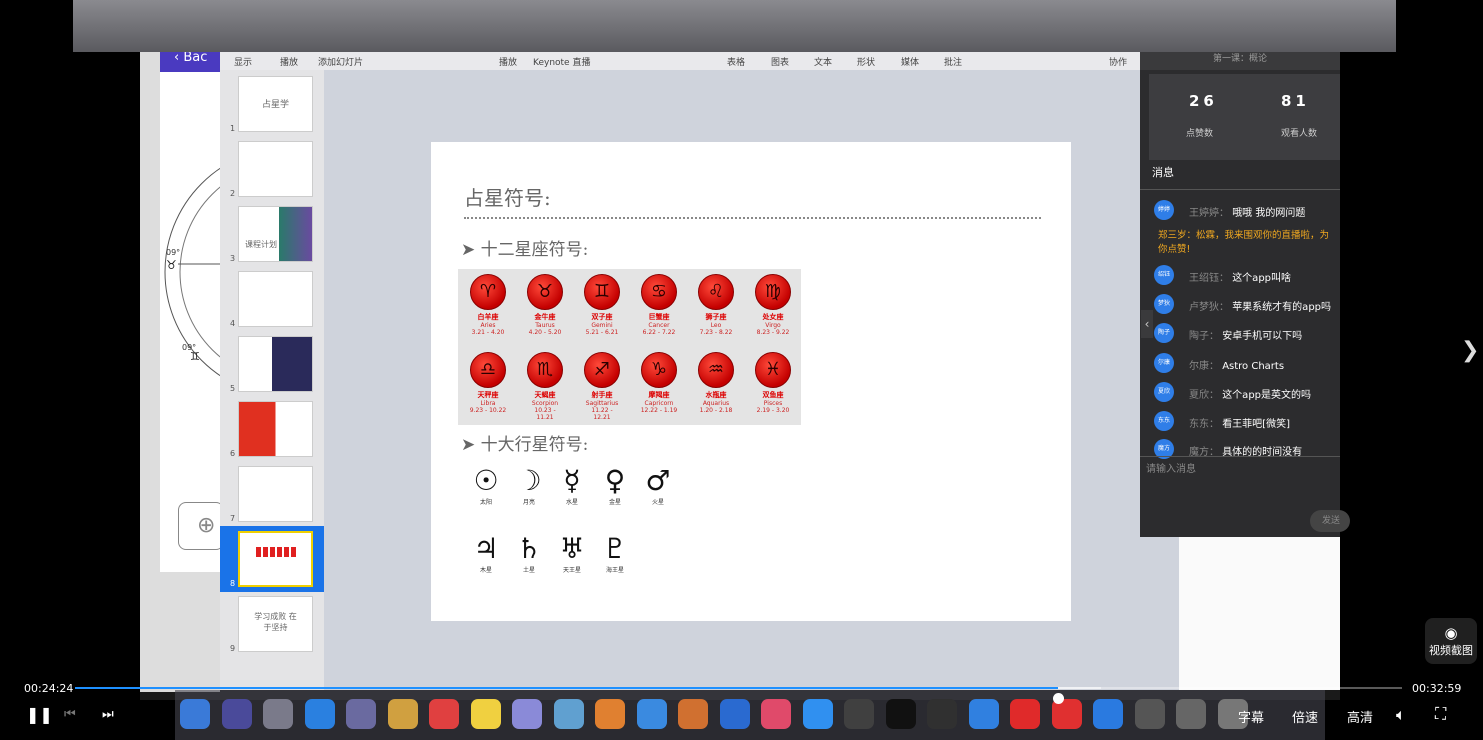 This screenshot has height=740, width=1483. I want to click on zodiac-date: 5.21 - 6.21, so click(602, 332).